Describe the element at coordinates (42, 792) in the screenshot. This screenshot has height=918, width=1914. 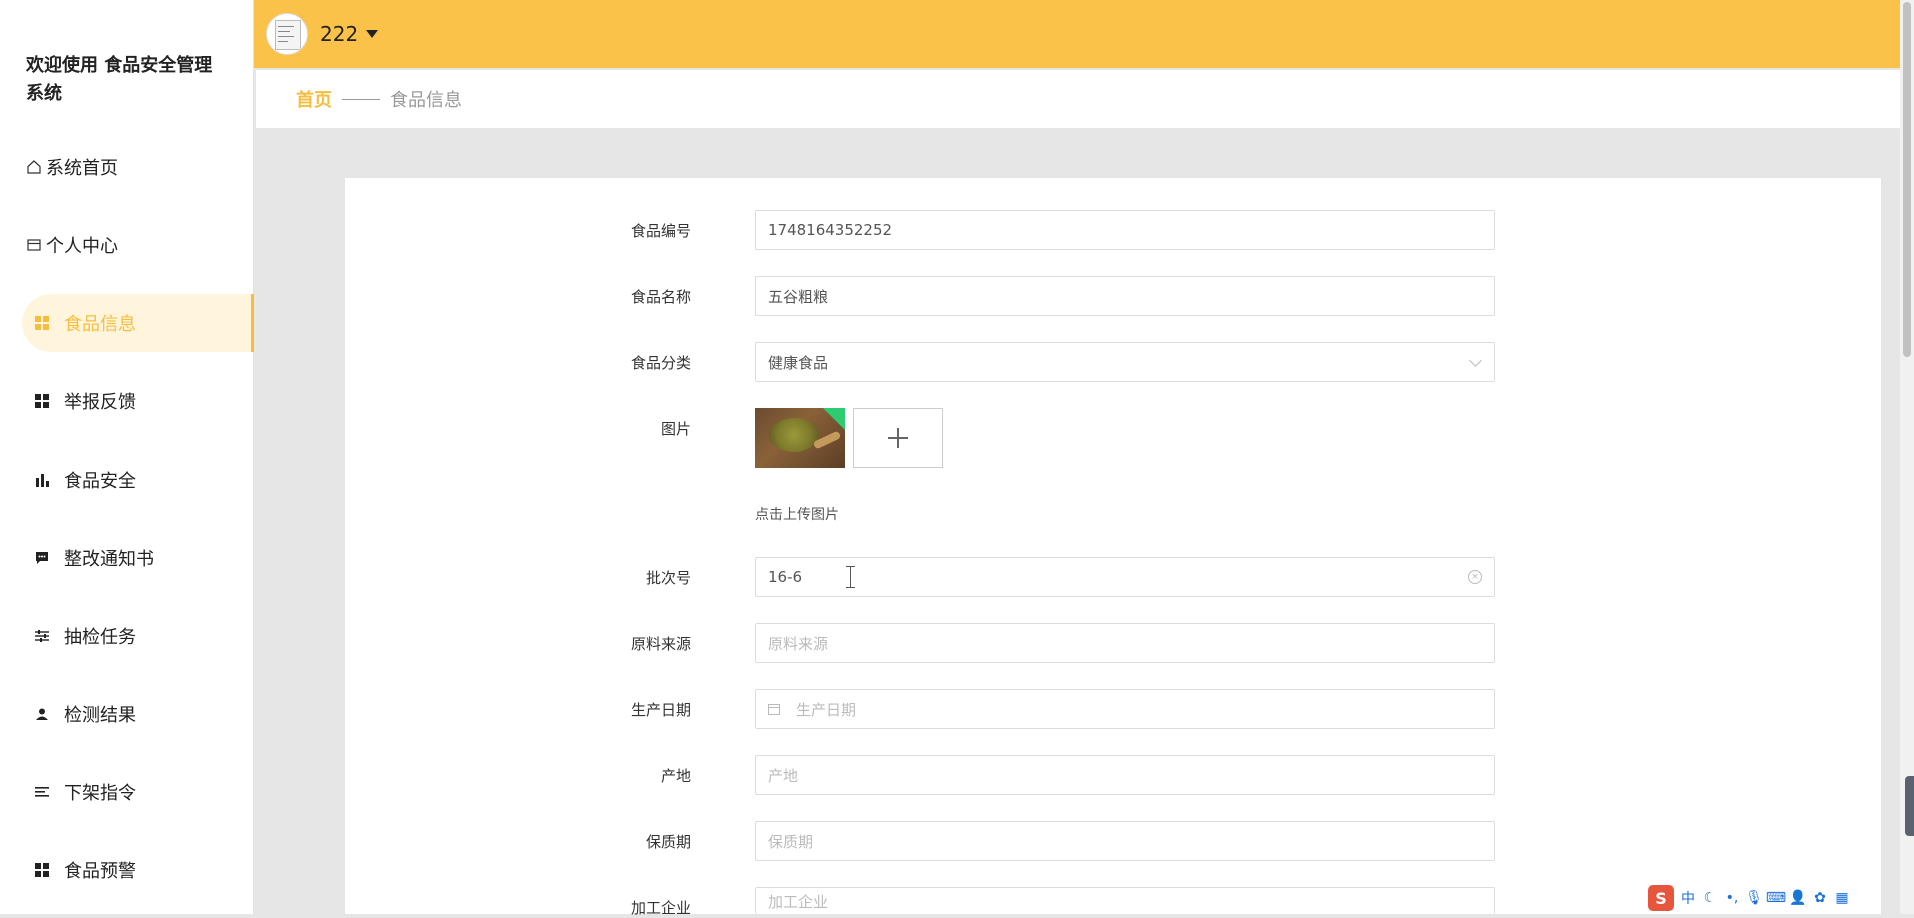
I see `list-icon` at that location.